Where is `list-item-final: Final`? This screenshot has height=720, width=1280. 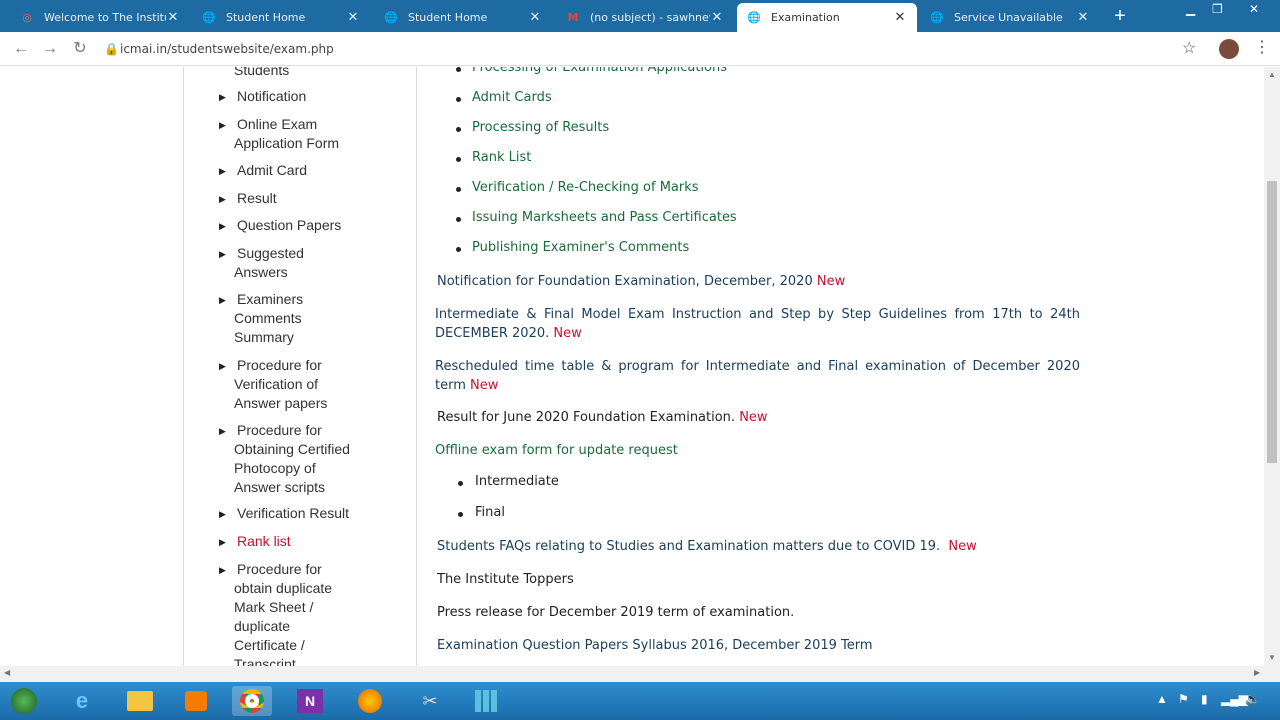 list-item-final: Final is located at coordinates (490, 513).